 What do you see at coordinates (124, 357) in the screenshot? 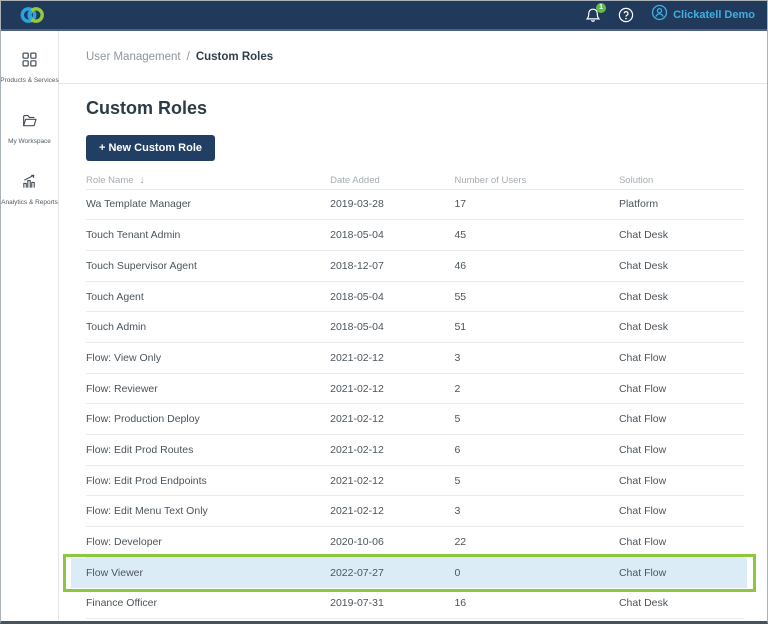
I see `cell-role-name: Flow: View Only` at bounding box center [124, 357].